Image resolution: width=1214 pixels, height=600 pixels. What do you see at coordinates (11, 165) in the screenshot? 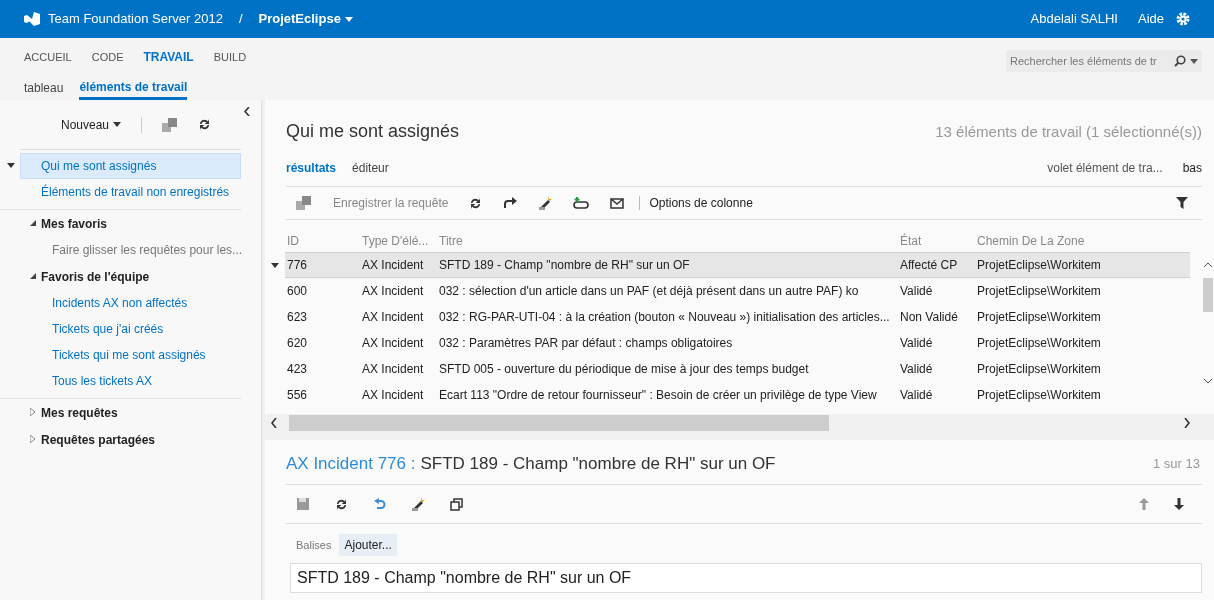
I see `expand-arrow-icon` at bounding box center [11, 165].